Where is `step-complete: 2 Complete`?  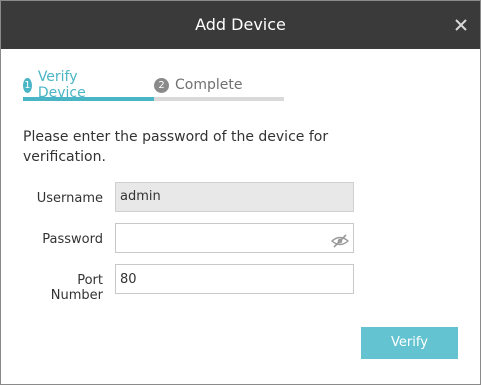 step-complete: 2 Complete is located at coordinates (198, 85).